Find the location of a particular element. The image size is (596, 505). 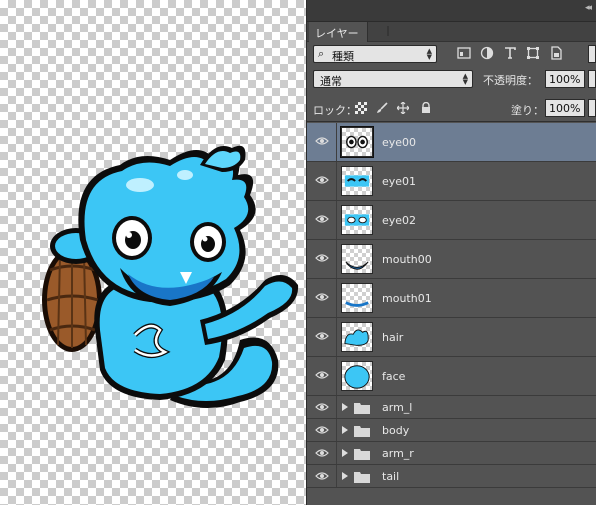

opacity-label: 不透明度： is located at coordinates (510, 80).